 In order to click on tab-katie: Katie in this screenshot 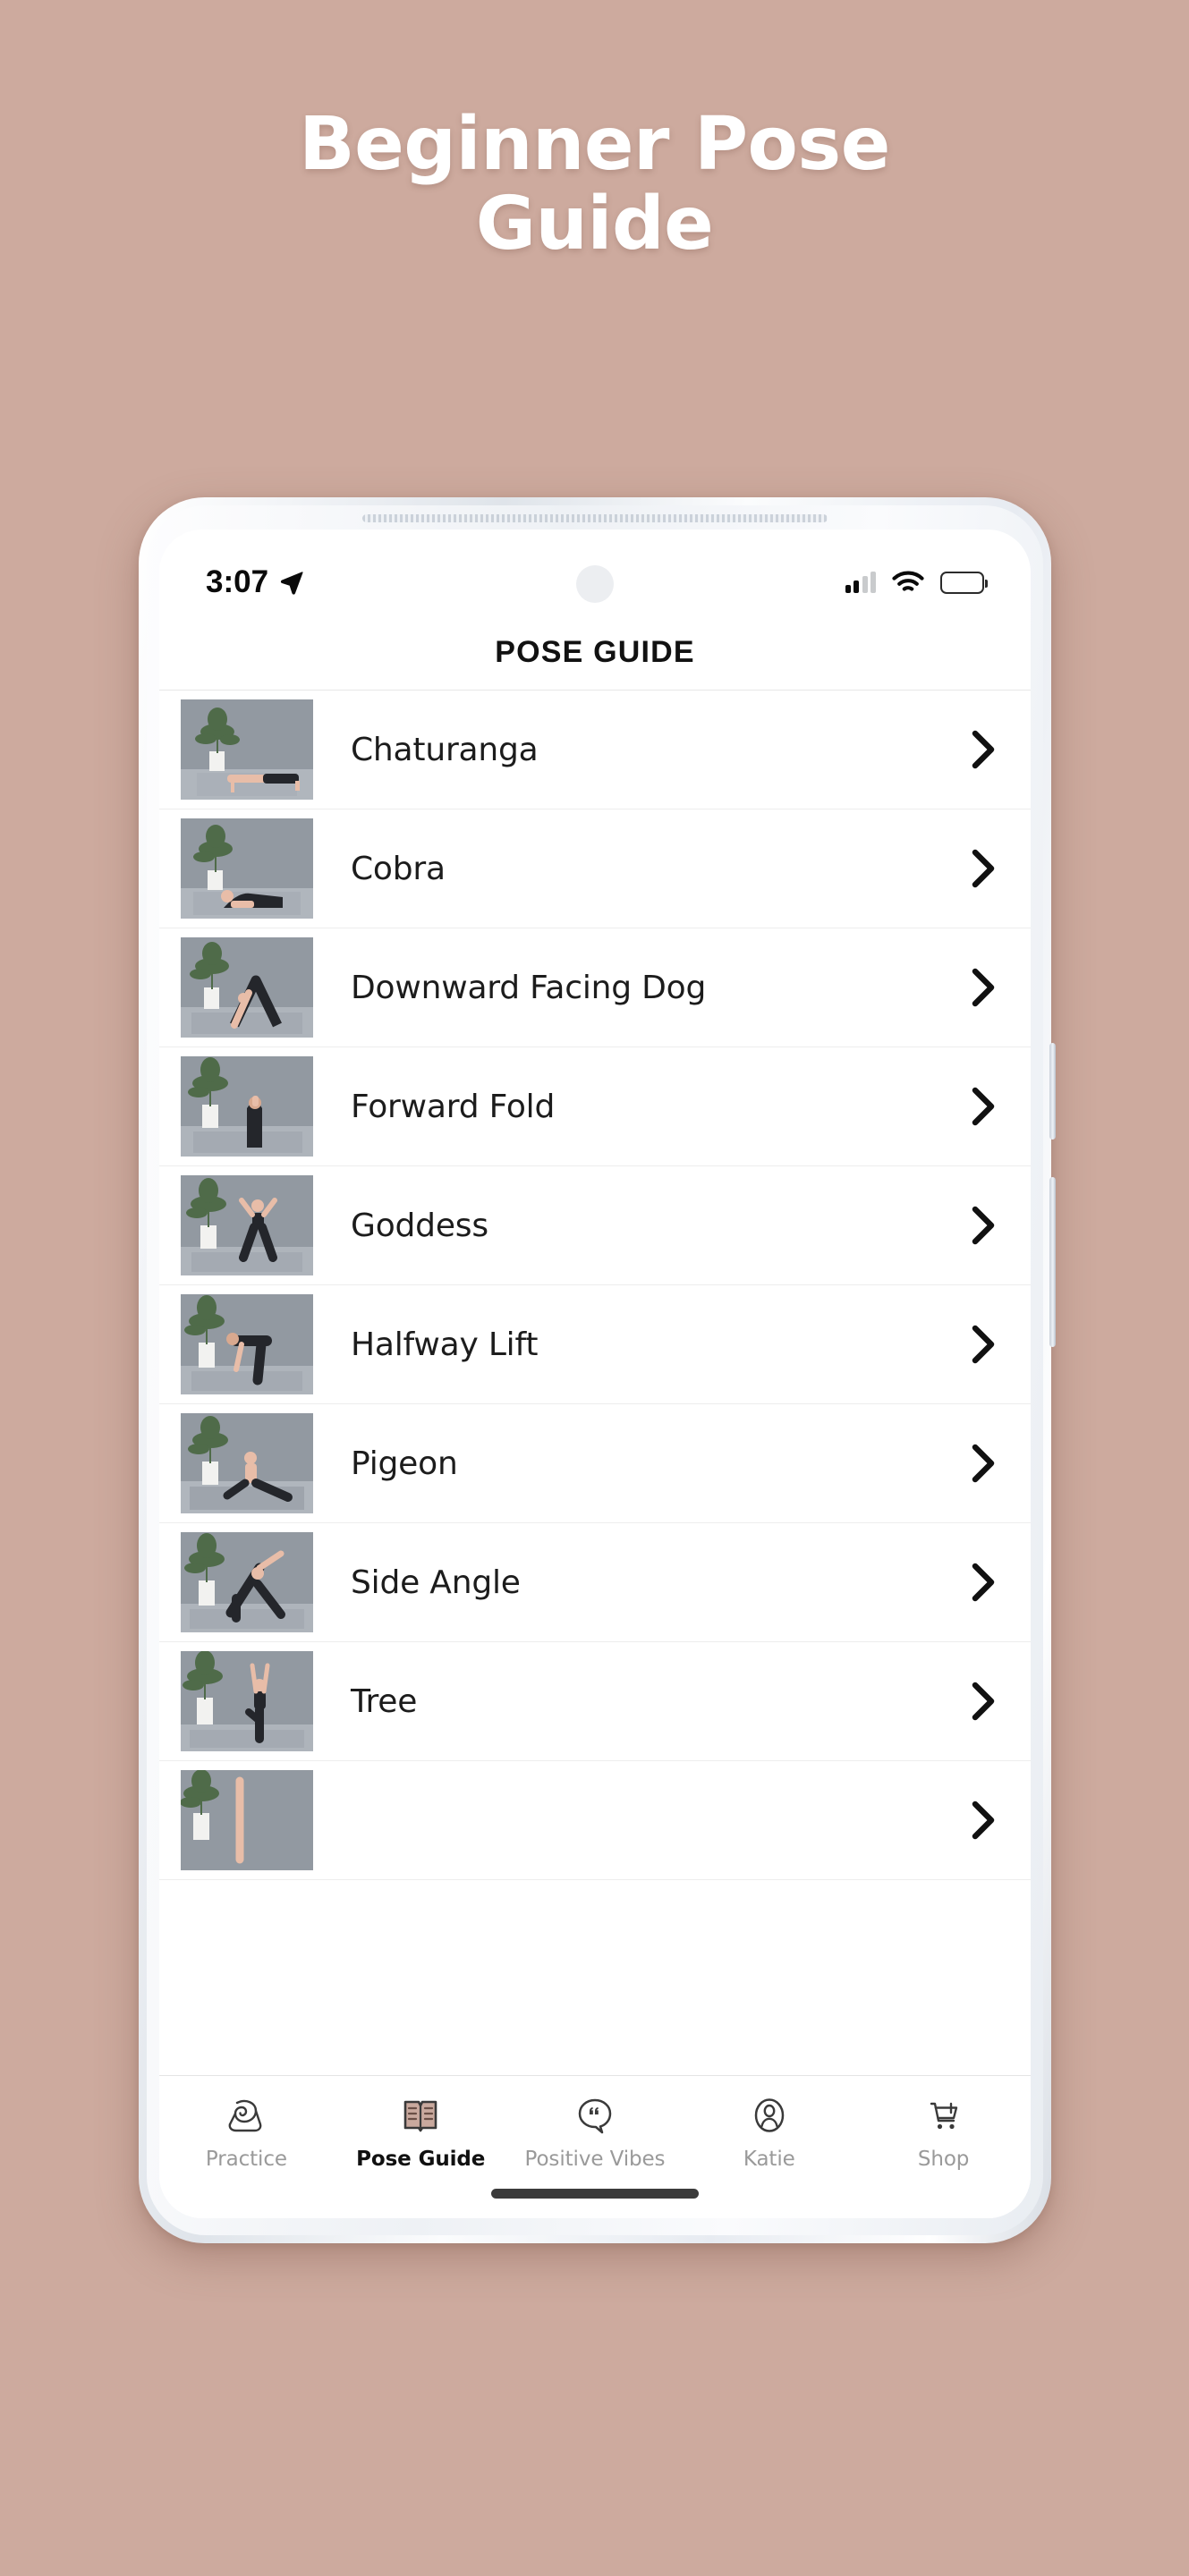, I will do `click(769, 2132)`.